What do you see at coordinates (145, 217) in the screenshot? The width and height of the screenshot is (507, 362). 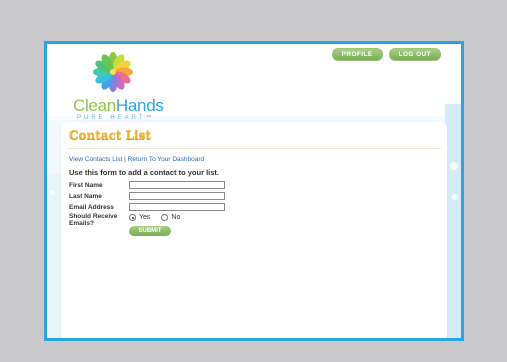 I see `yes-radio-label: Yes` at bounding box center [145, 217].